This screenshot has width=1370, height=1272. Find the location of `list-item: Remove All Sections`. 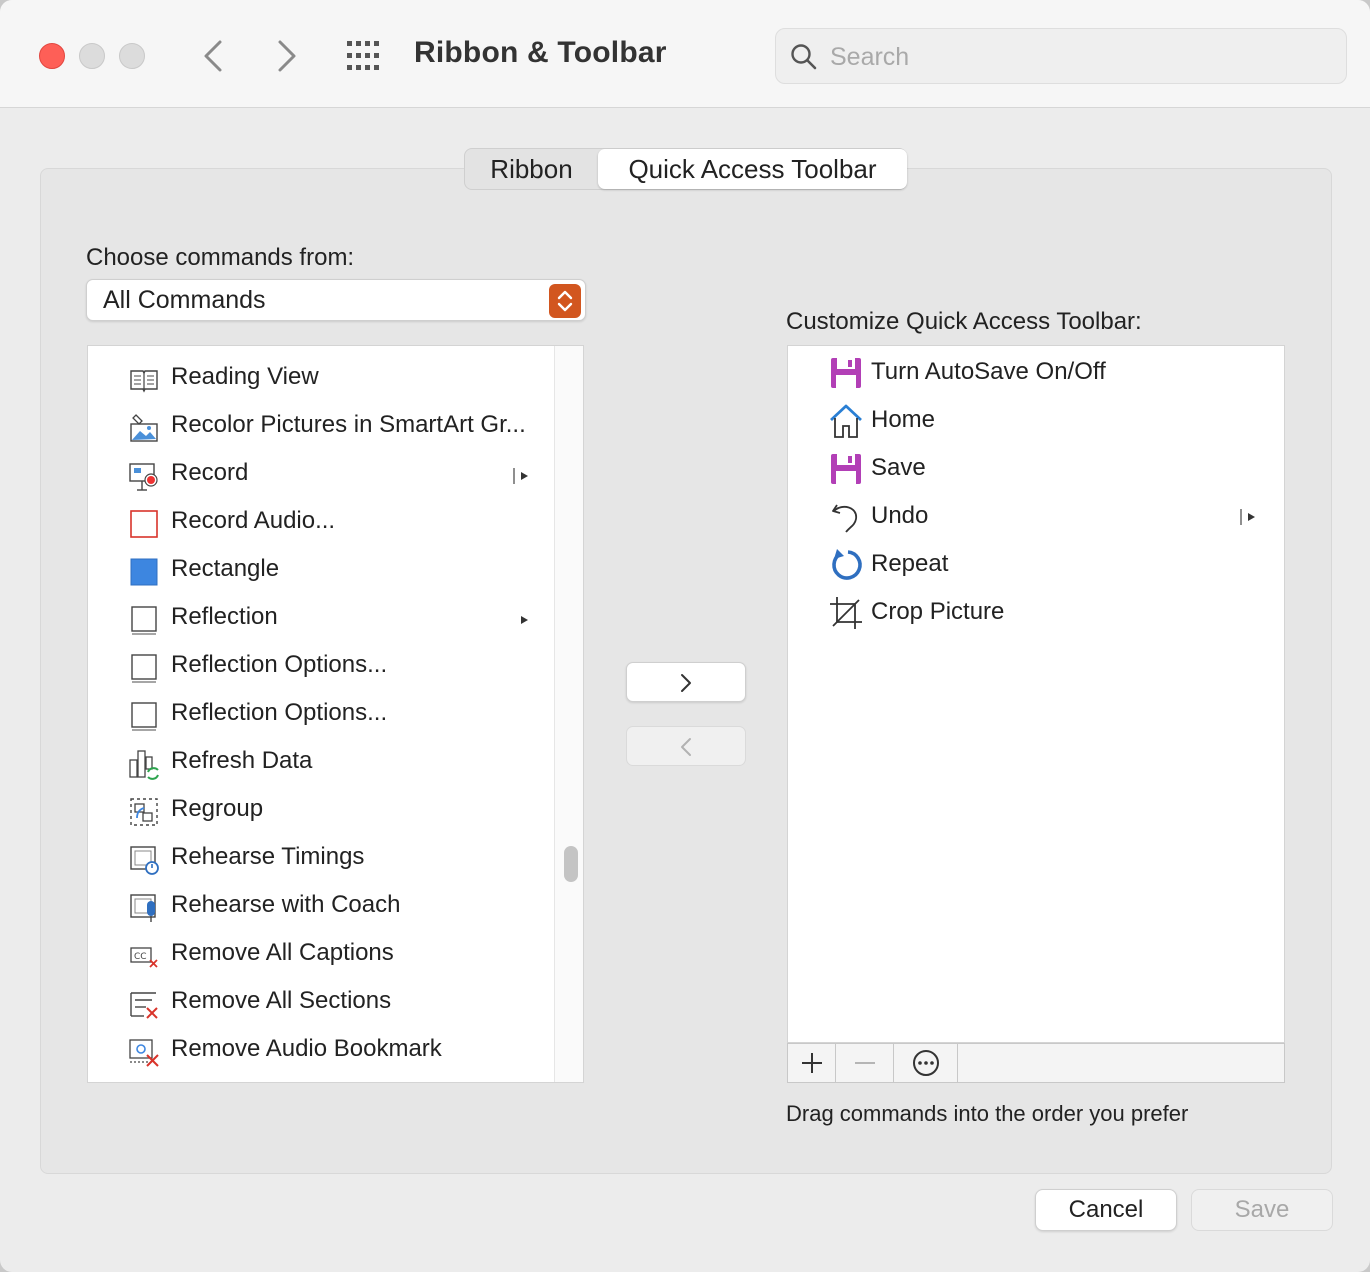

list-item: Remove All Sections is located at coordinates (321, 1003).